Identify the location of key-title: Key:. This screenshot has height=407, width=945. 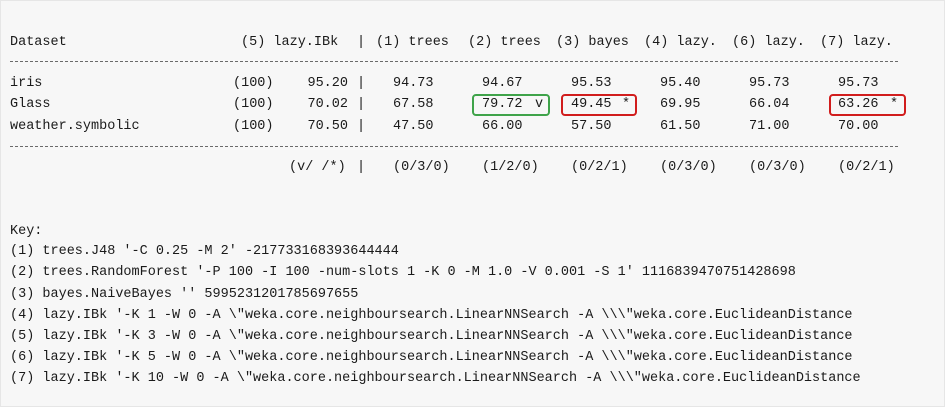
(26, 231).